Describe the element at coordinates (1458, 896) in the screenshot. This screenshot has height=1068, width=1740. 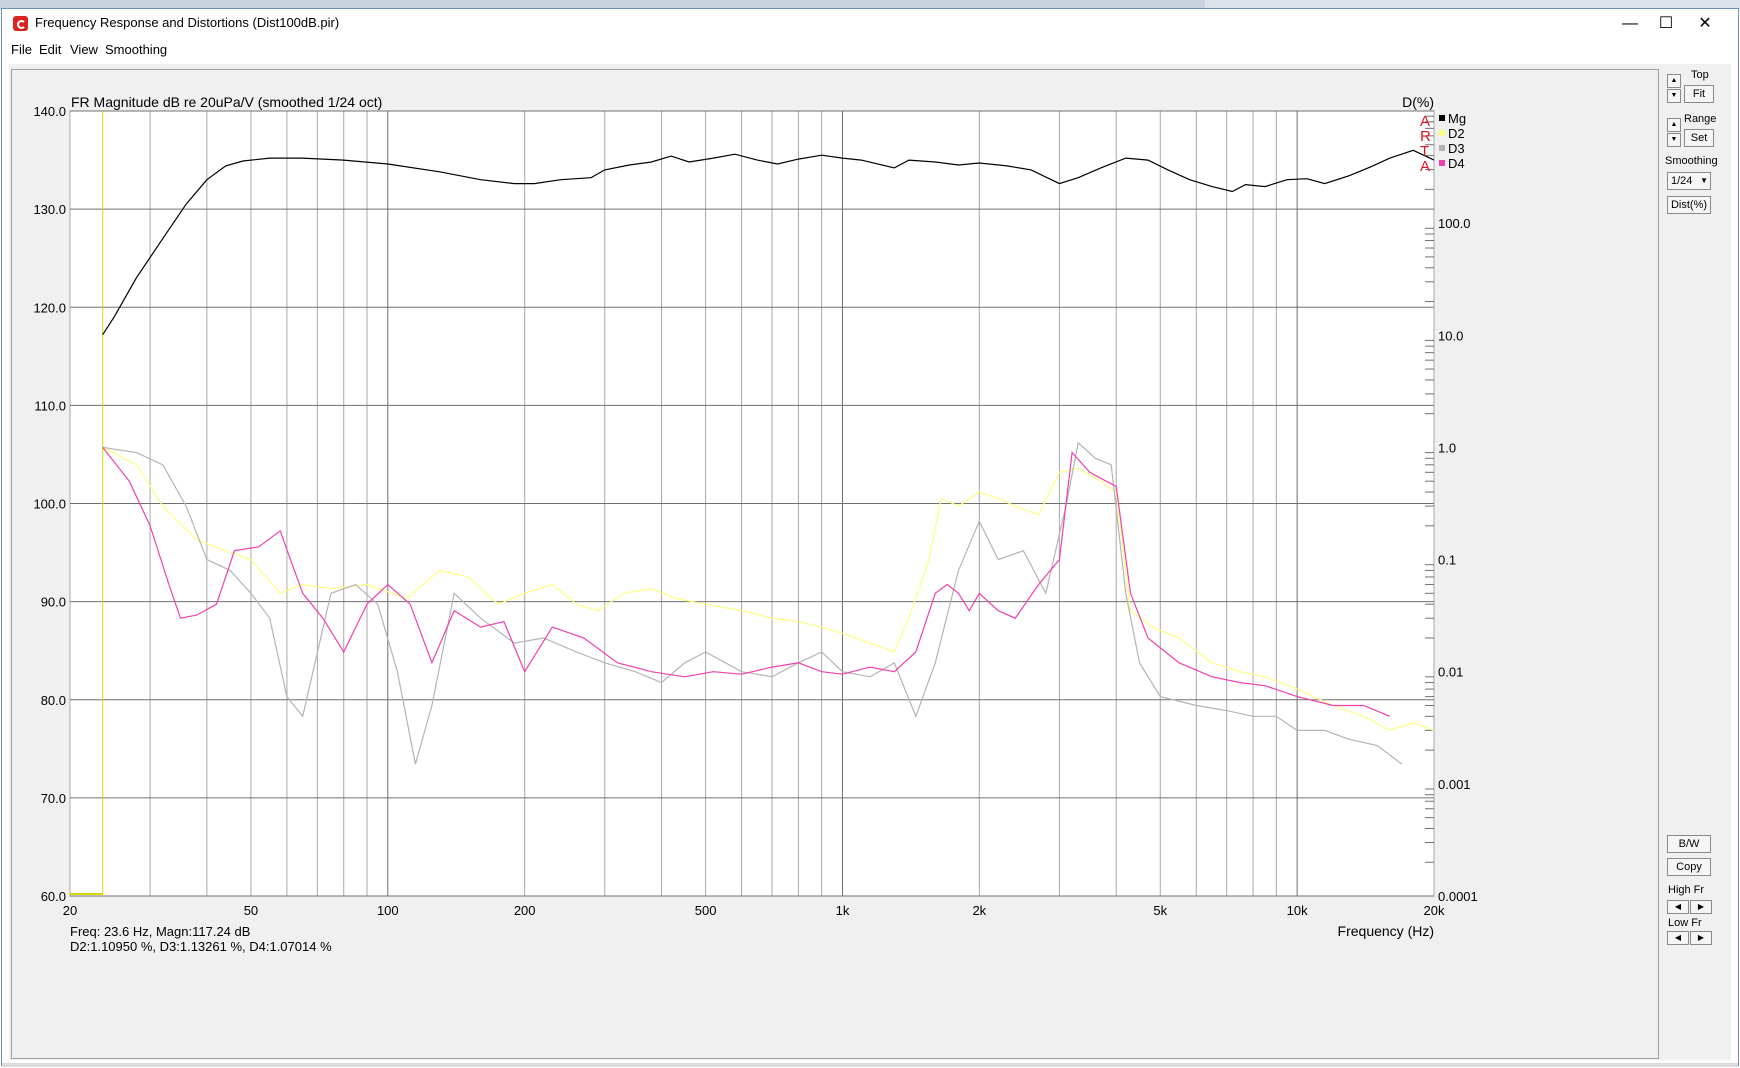
I see `y2-tick-label: 0.0001` at that location.